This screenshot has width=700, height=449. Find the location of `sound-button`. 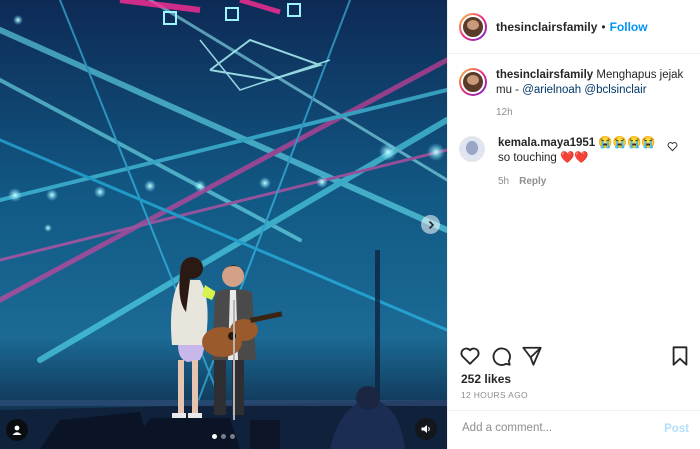

sound-button is located at coordinates (426, 429).